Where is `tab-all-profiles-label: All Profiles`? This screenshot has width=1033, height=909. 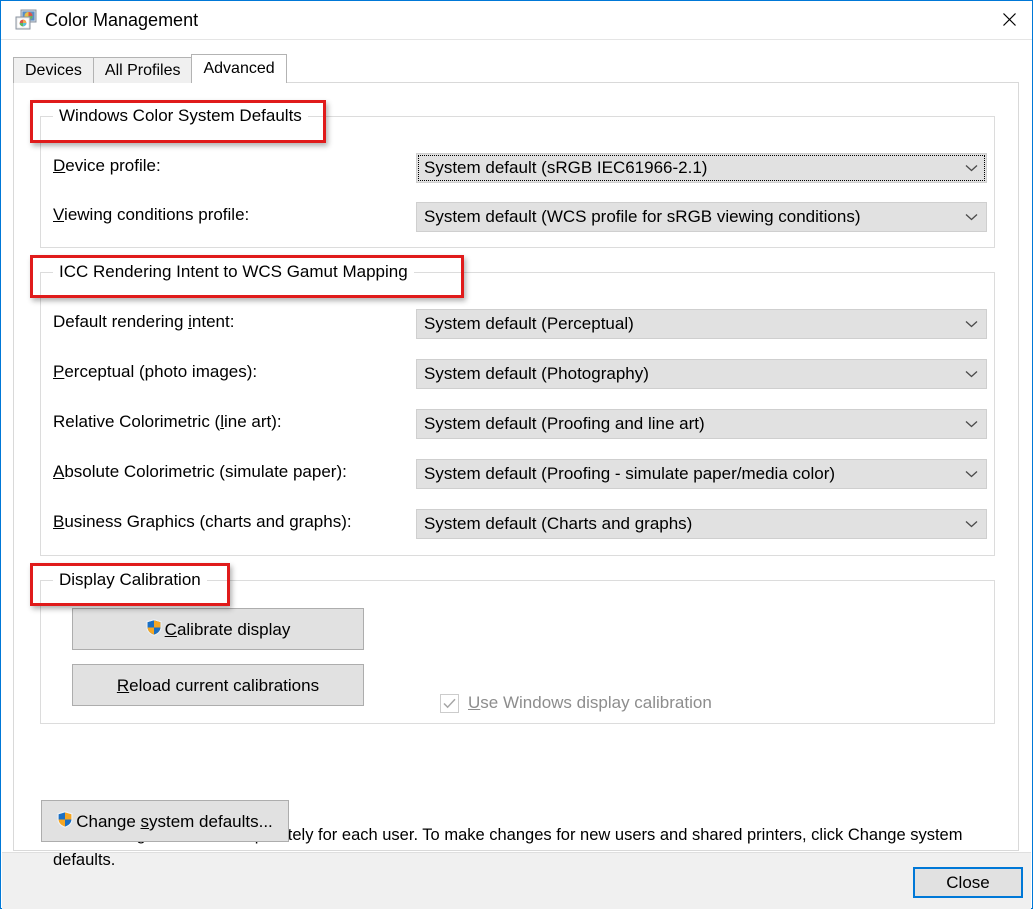
tab-all-profiles-label: All Profiles is located at coordinates (142, 70).